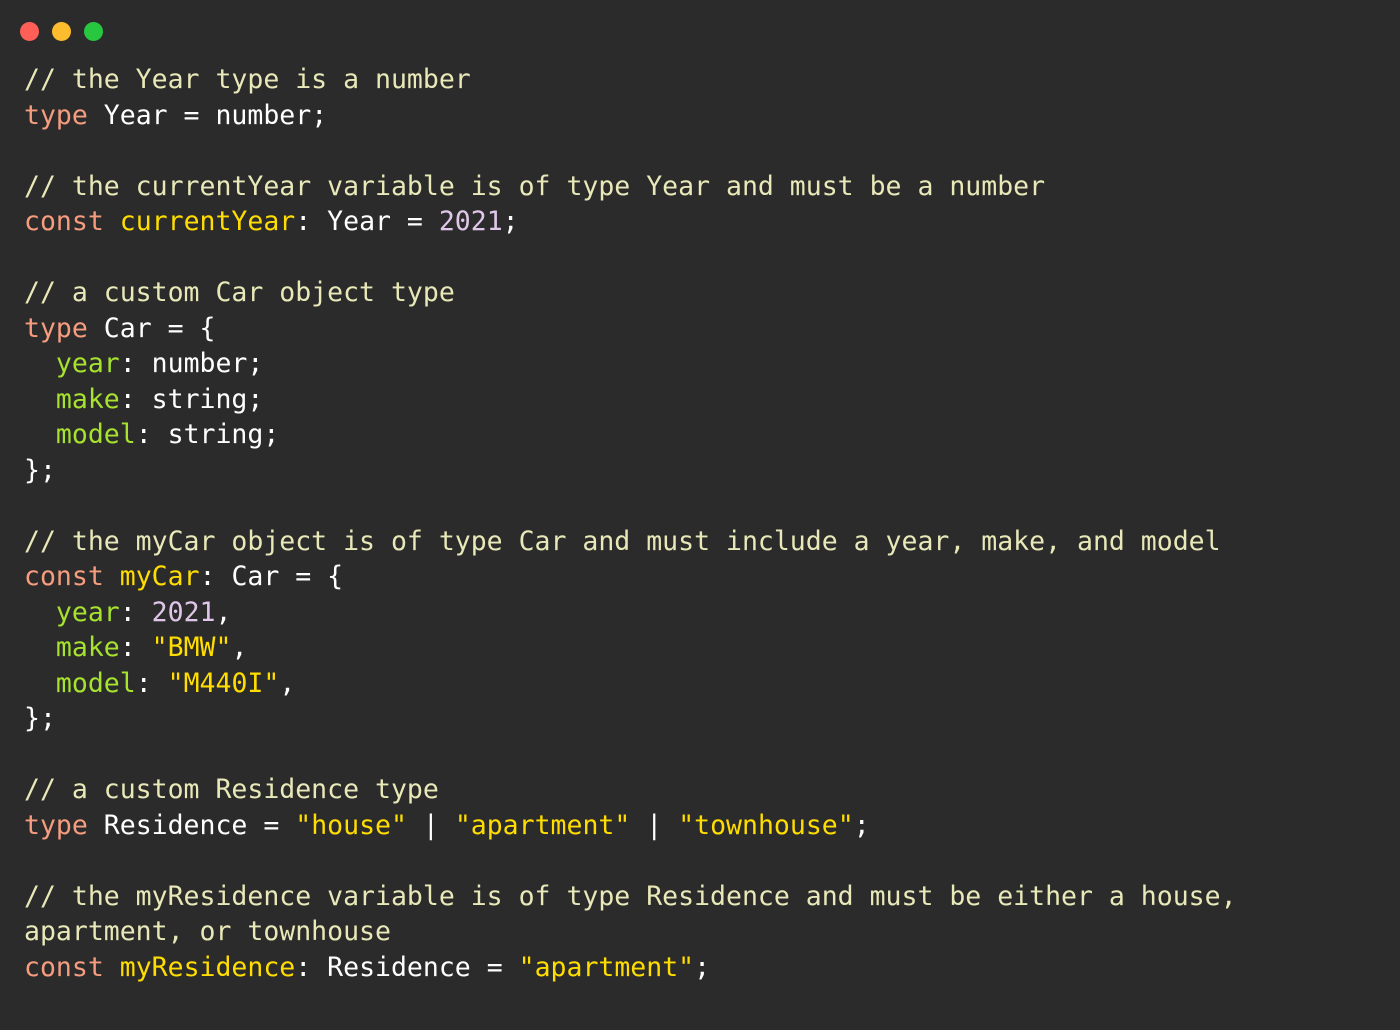 The image size is (1400, 1030). What do you see at coordinates (701, 222) in the screenshot?
I see `code-line: const currentYear: Year = 2021;` at bounding box center [701, 222].